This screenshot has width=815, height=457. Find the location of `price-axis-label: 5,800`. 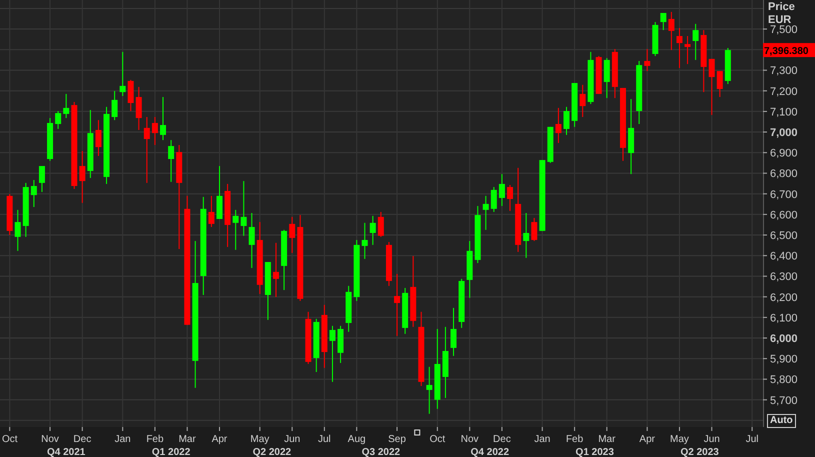

price-axis-label: 5,800 is located at coordinates (784, 380).